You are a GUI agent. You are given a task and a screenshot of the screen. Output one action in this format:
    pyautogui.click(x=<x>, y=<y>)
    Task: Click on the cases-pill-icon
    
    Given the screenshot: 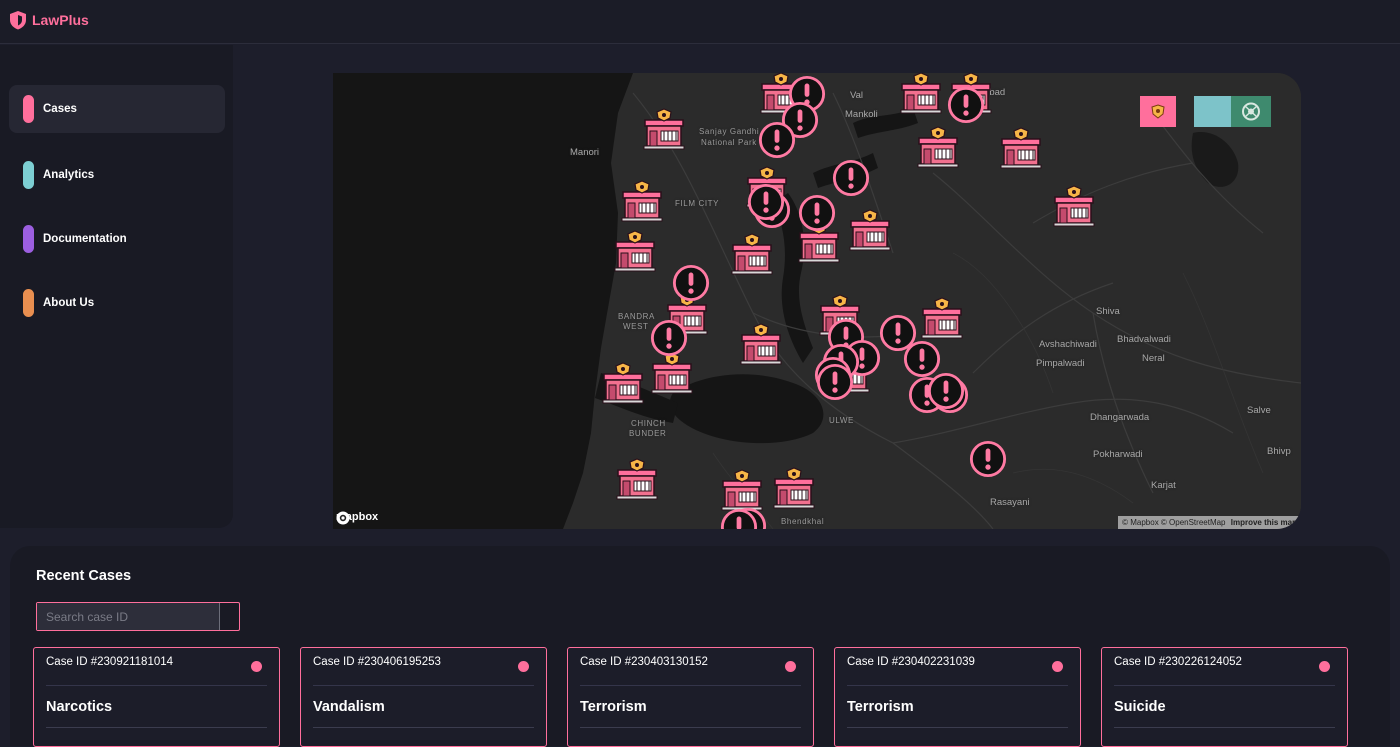 What is the action you would take?
    pyautogui.click(x=28, y=109)
    